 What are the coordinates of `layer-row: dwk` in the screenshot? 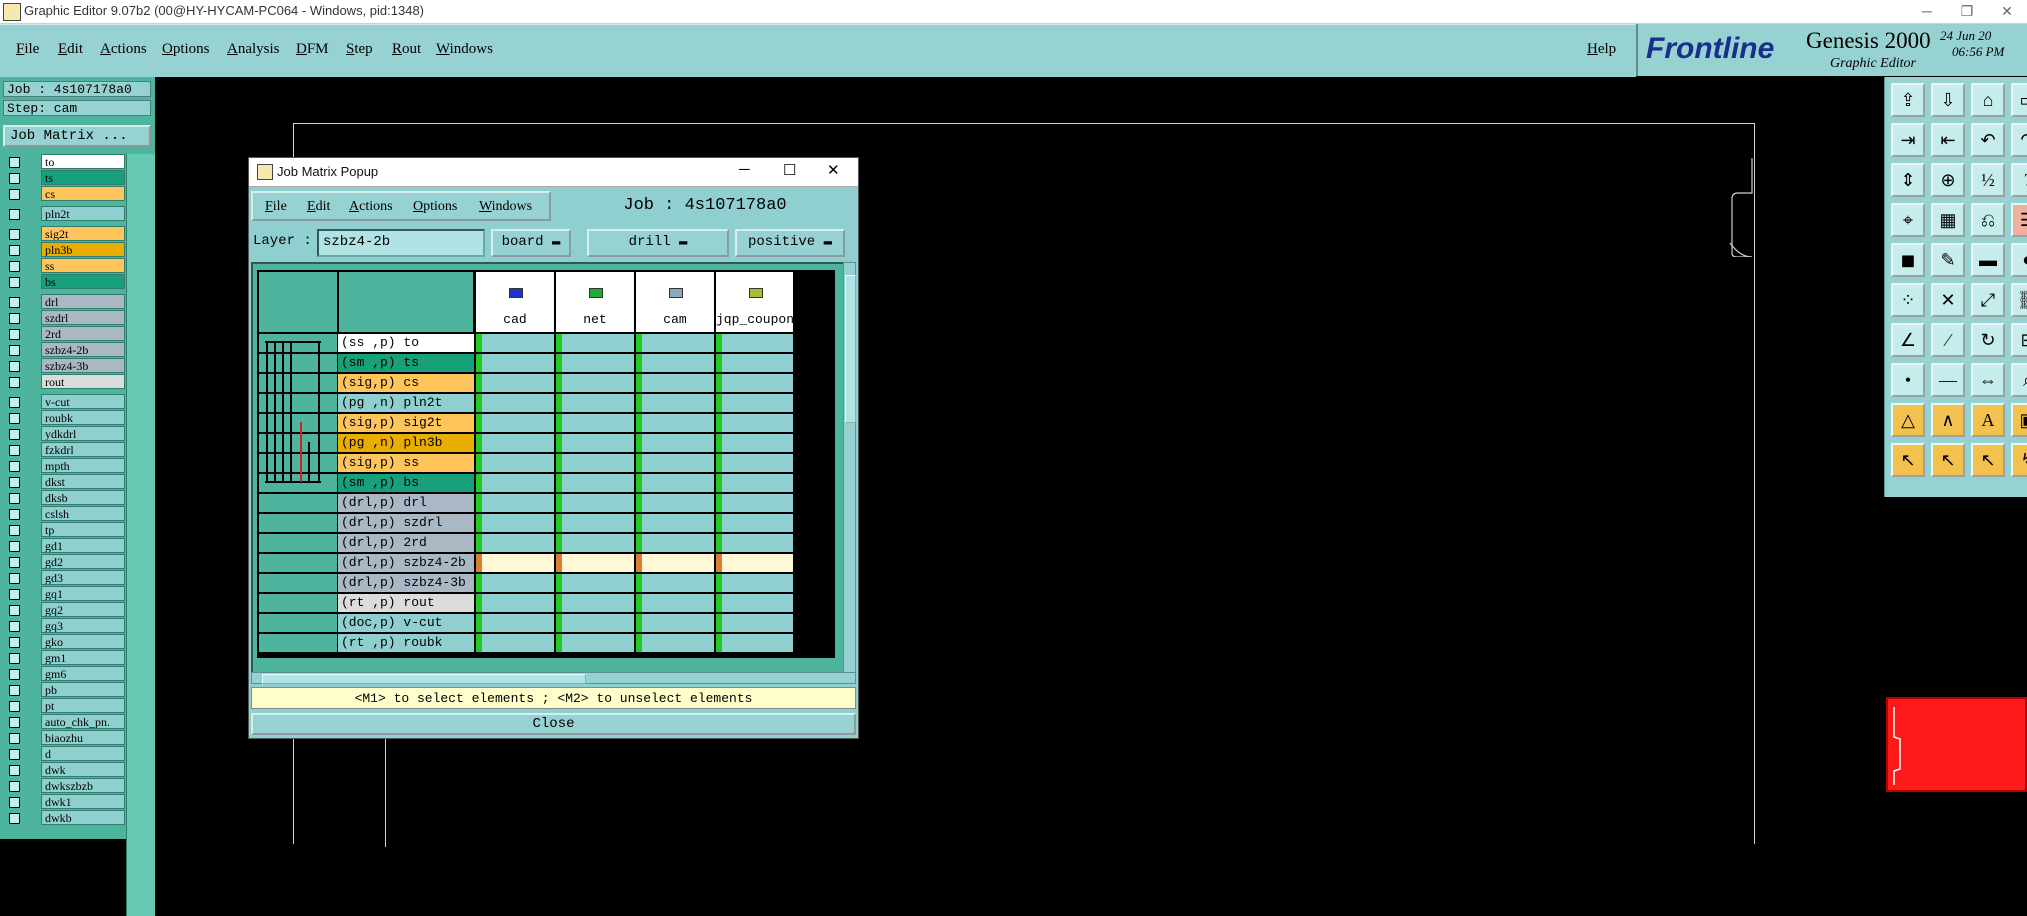 It's located at (64, 769).